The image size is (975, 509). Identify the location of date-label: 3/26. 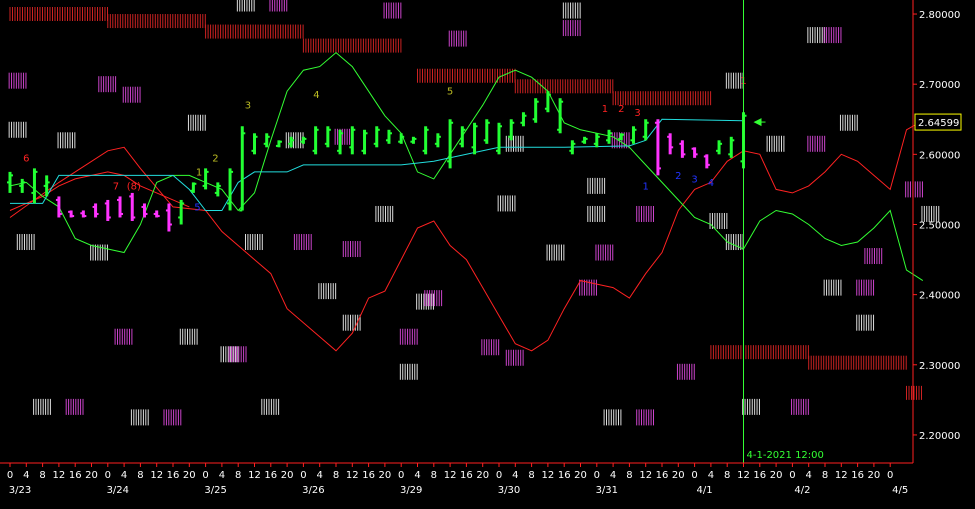
(313, 490).